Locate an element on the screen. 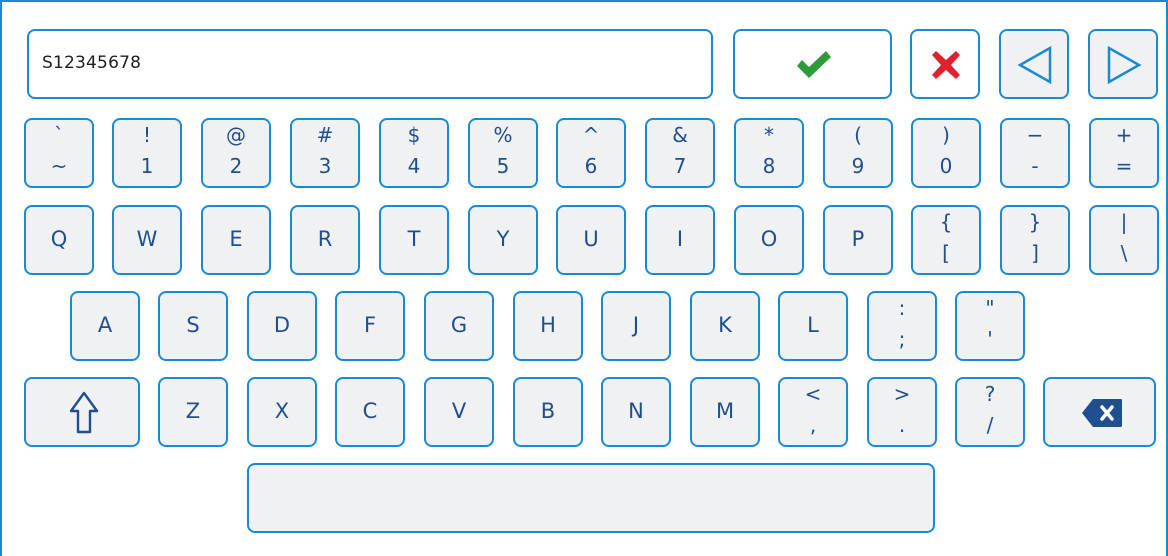  key-lower-label: = is located at coordinates (1124, 166).